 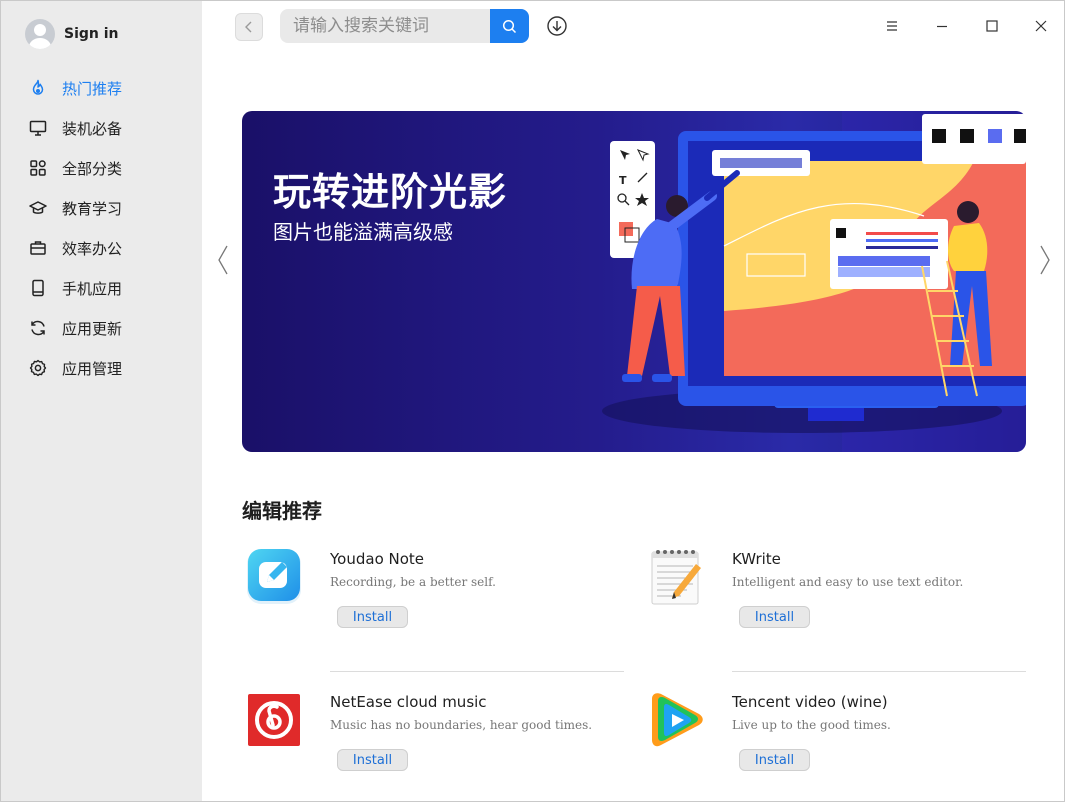 I want to click on sidebar-item-label: 效率办公, so click(x=92, y=248).